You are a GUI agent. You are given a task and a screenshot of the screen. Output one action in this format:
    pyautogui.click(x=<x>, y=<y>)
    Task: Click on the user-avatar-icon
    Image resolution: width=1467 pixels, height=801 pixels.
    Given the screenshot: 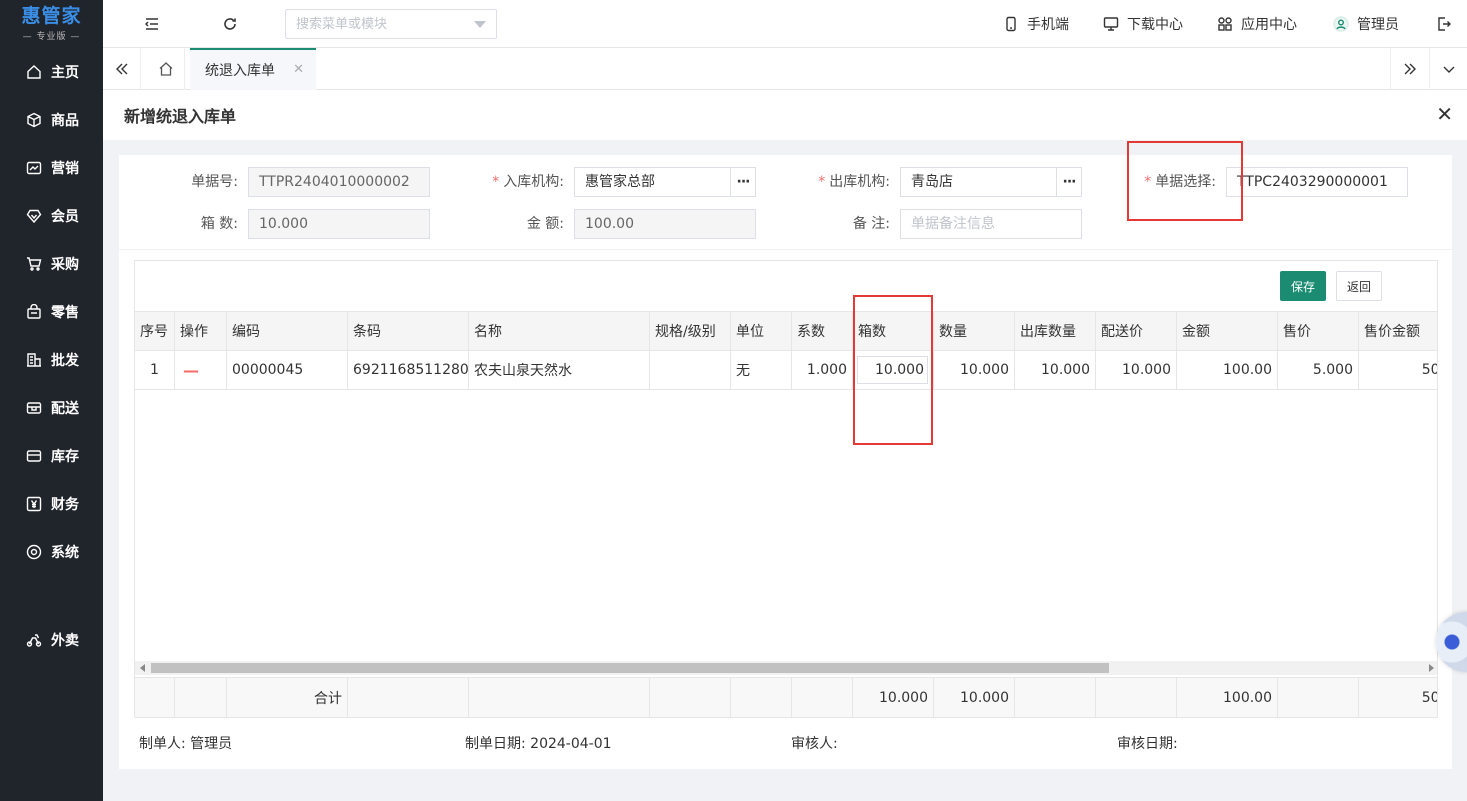 What is the action you would take?
    pyautogui.click(x=1341, y=24)
    